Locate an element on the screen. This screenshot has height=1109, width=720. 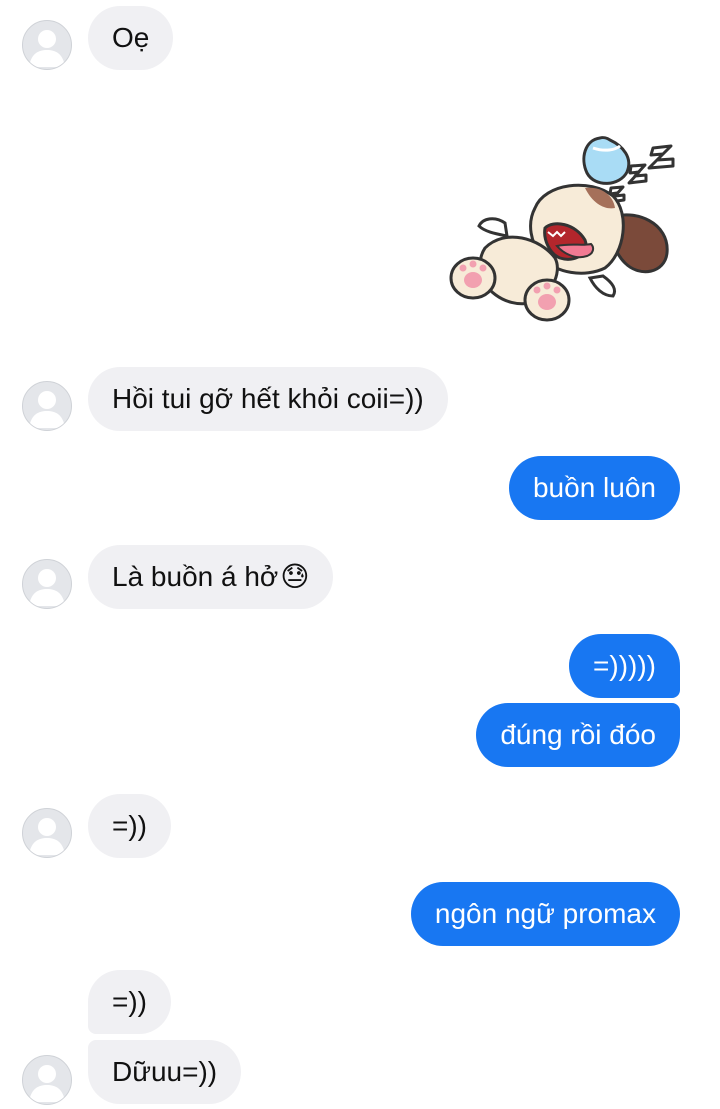
message-bubble-outgoing: đúng rồi đóo is located at coordinates (578, 735).